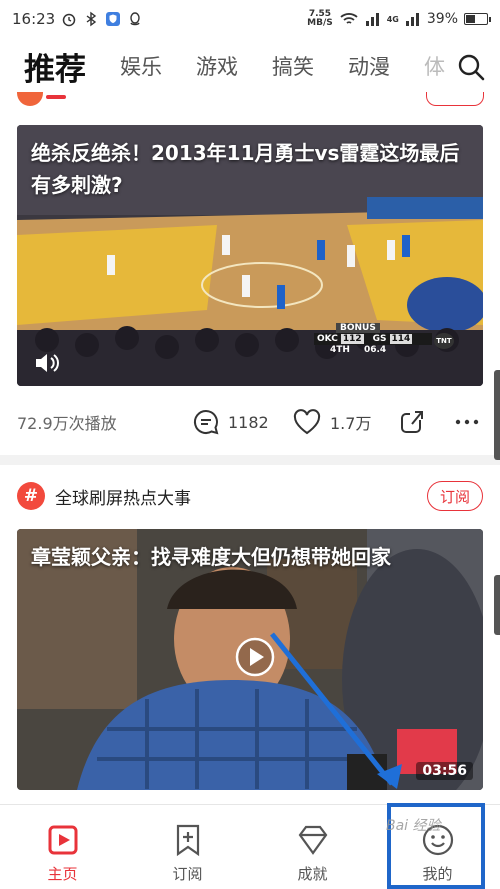 The width and height of the screenshot is (500, 889). I want to click on status-time: 16:23, so click(34, 19).